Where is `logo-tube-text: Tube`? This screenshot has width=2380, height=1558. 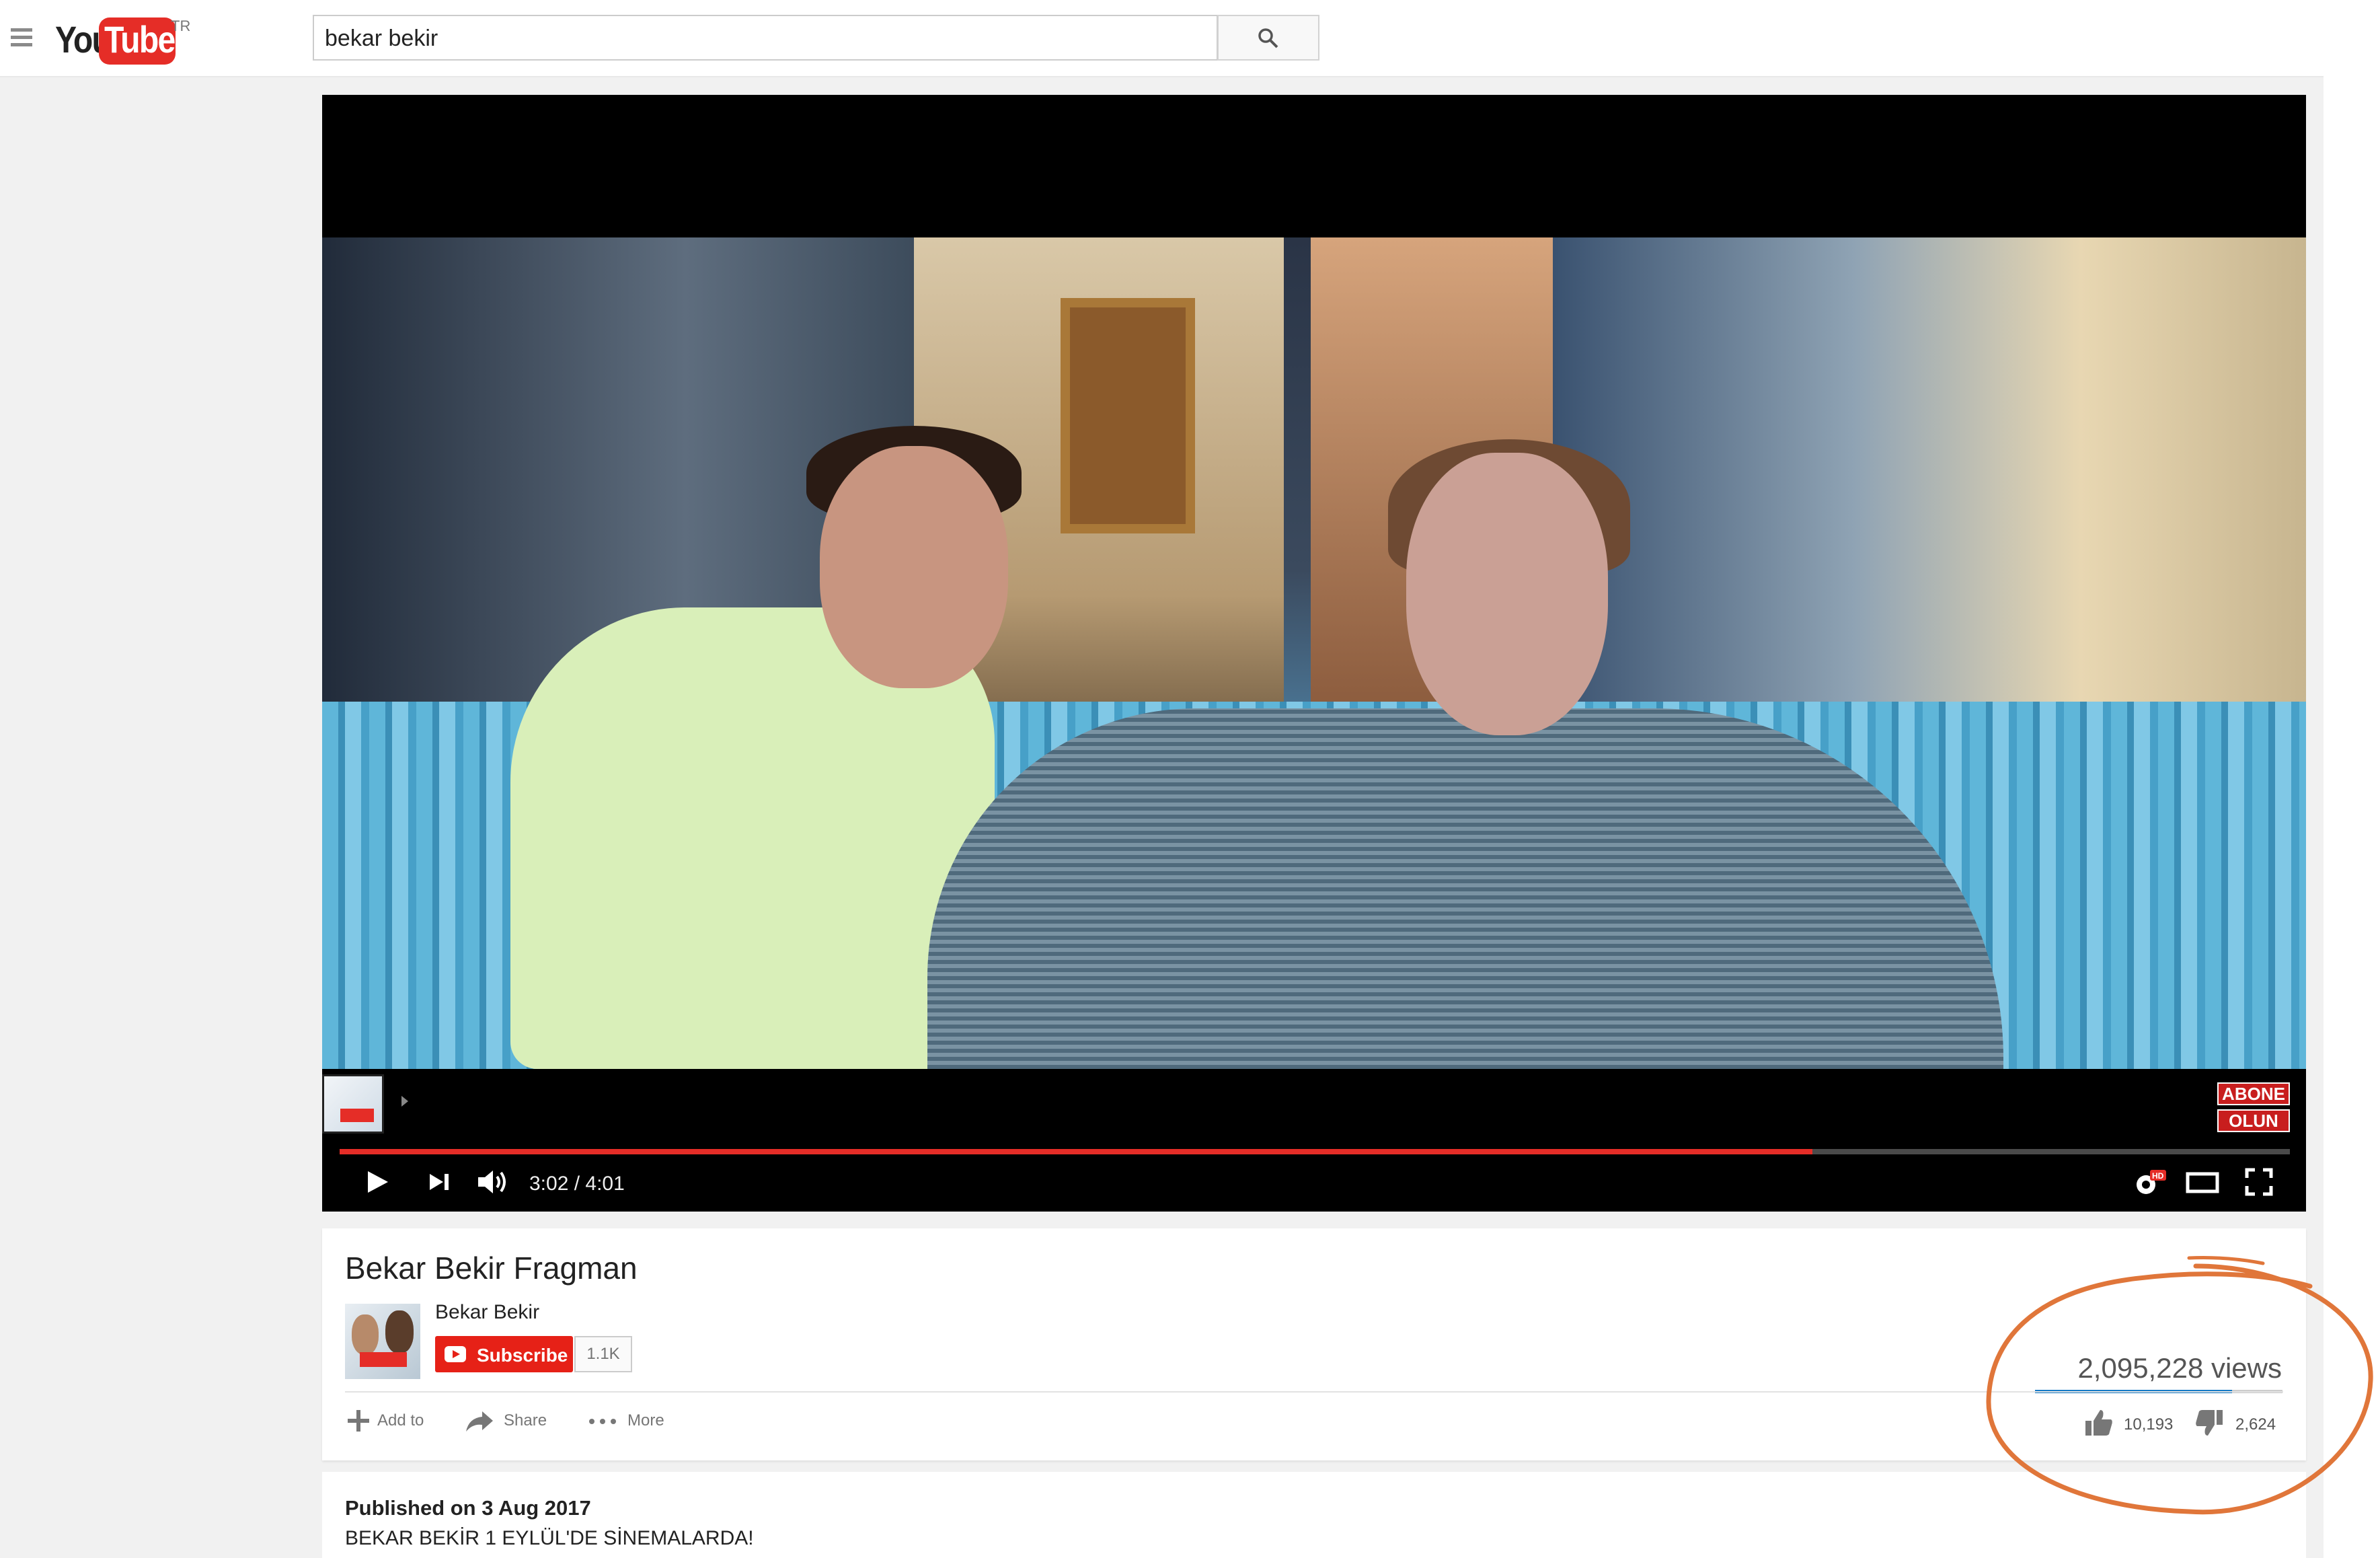
logo-tube-text: Tube is located at coordinates (140, 39).